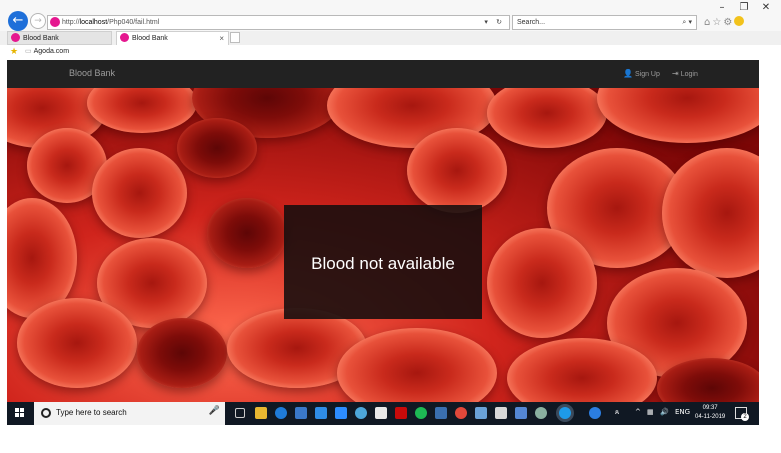 The image size is (781, 453). I want to click on cortana-icon, so click(46, 413).